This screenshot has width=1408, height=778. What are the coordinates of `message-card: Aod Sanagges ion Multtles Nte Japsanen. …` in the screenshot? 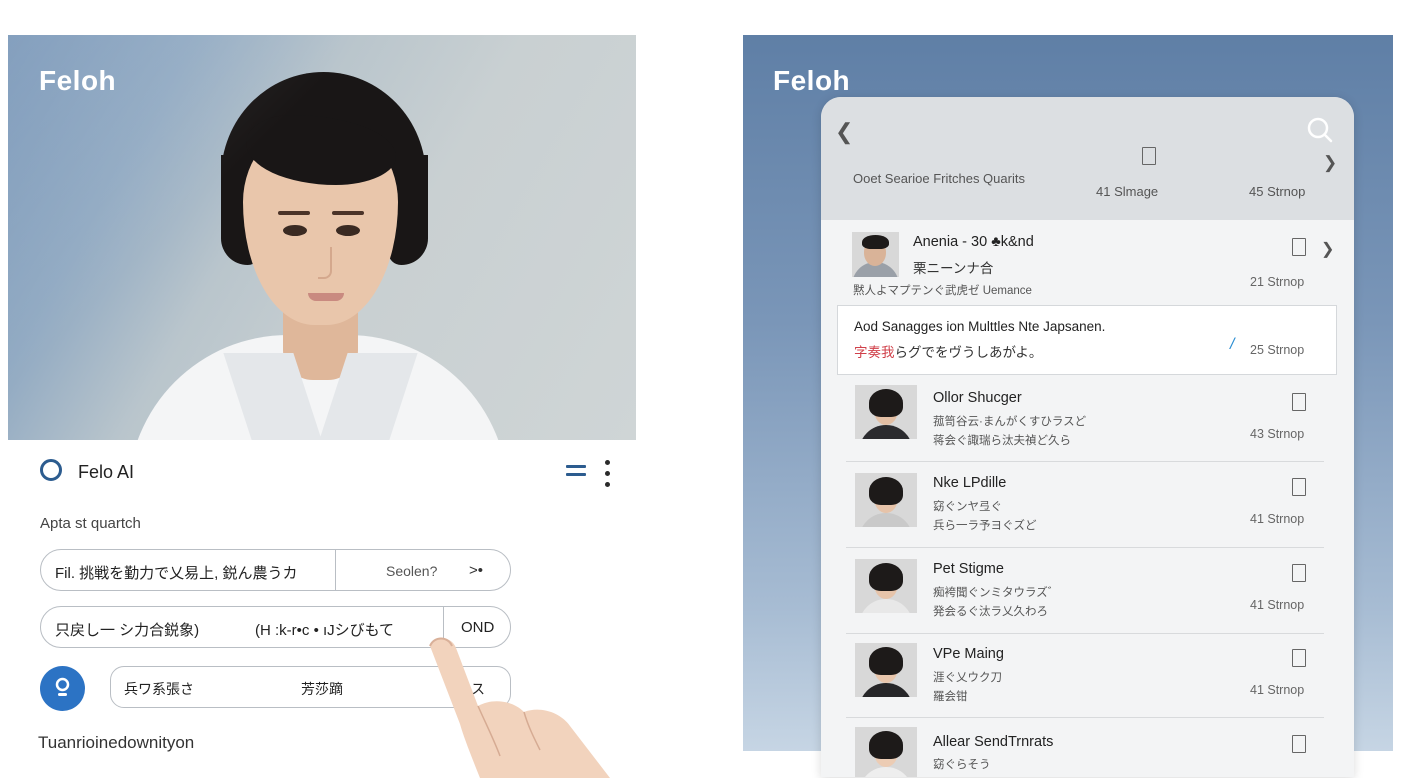 It's located at (1087, 340).